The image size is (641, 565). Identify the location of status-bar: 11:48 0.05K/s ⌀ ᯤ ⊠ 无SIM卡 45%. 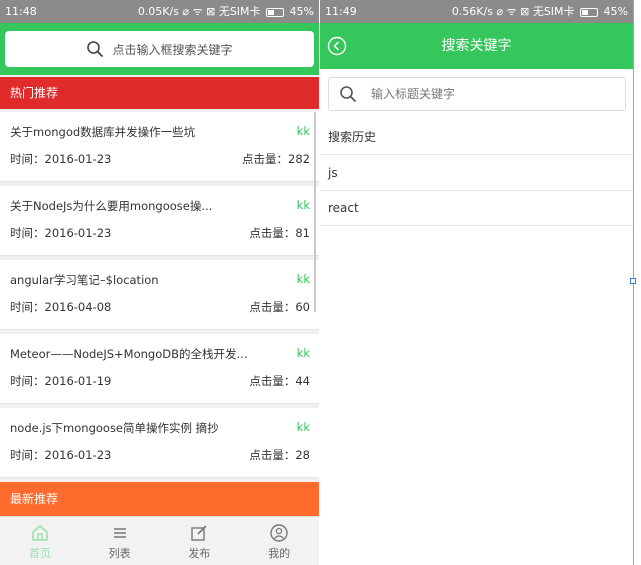
(159, 11).